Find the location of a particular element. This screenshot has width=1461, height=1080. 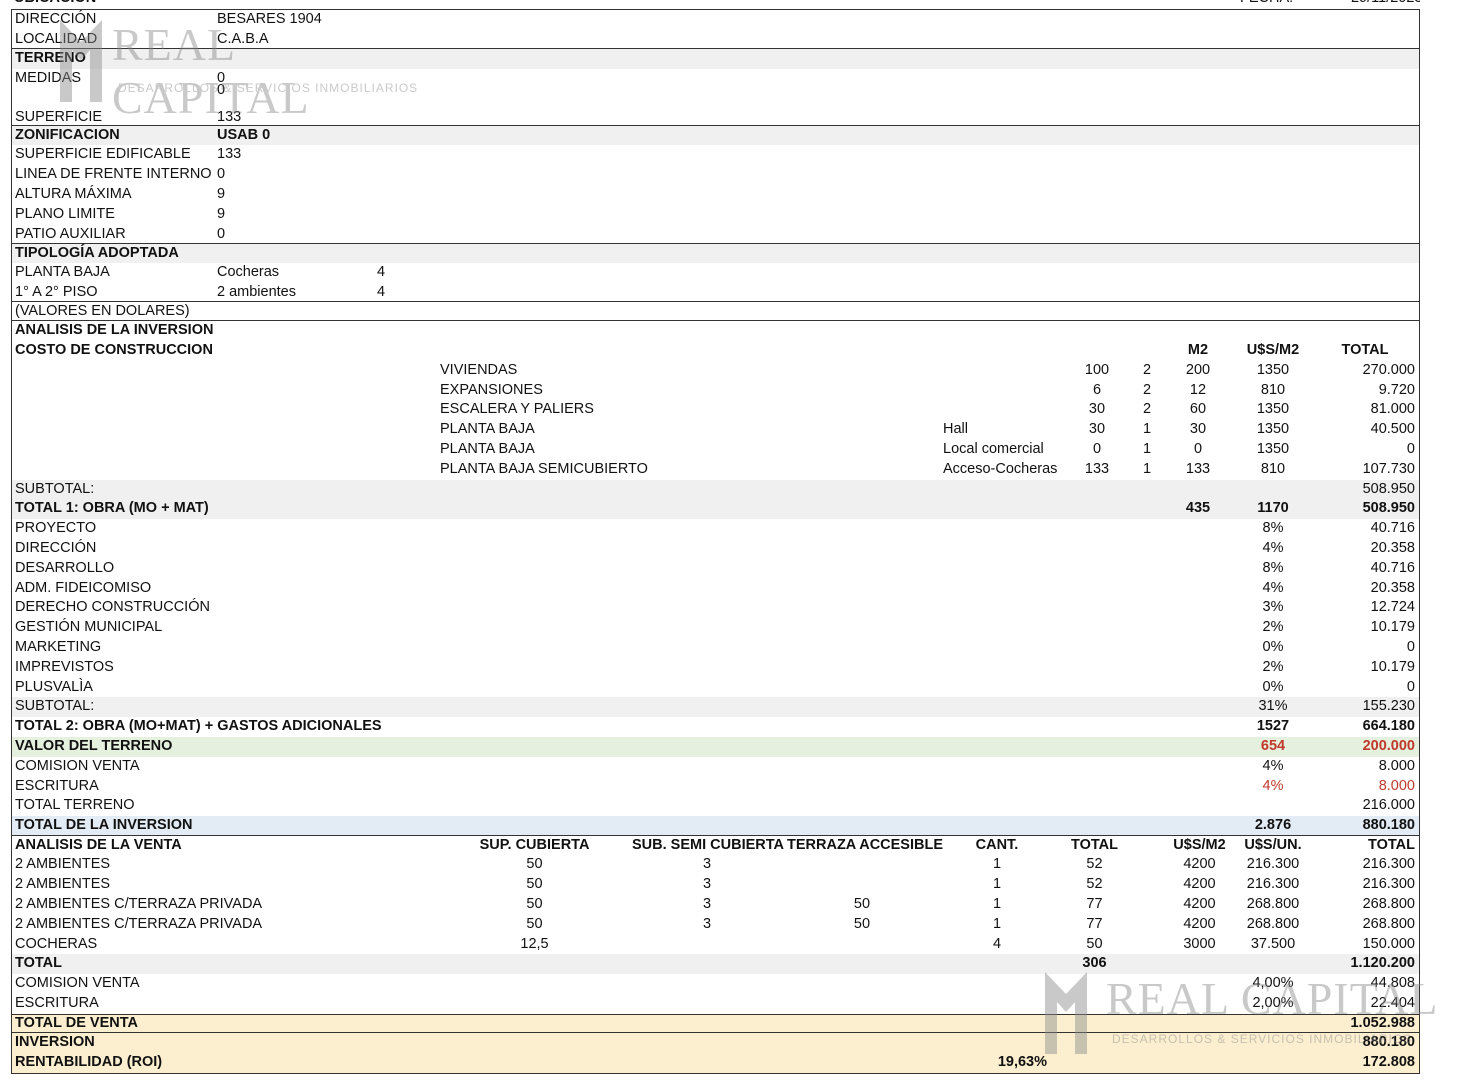

comision-venta-label: COMISION VENTA is located at coordinates (77, 983).